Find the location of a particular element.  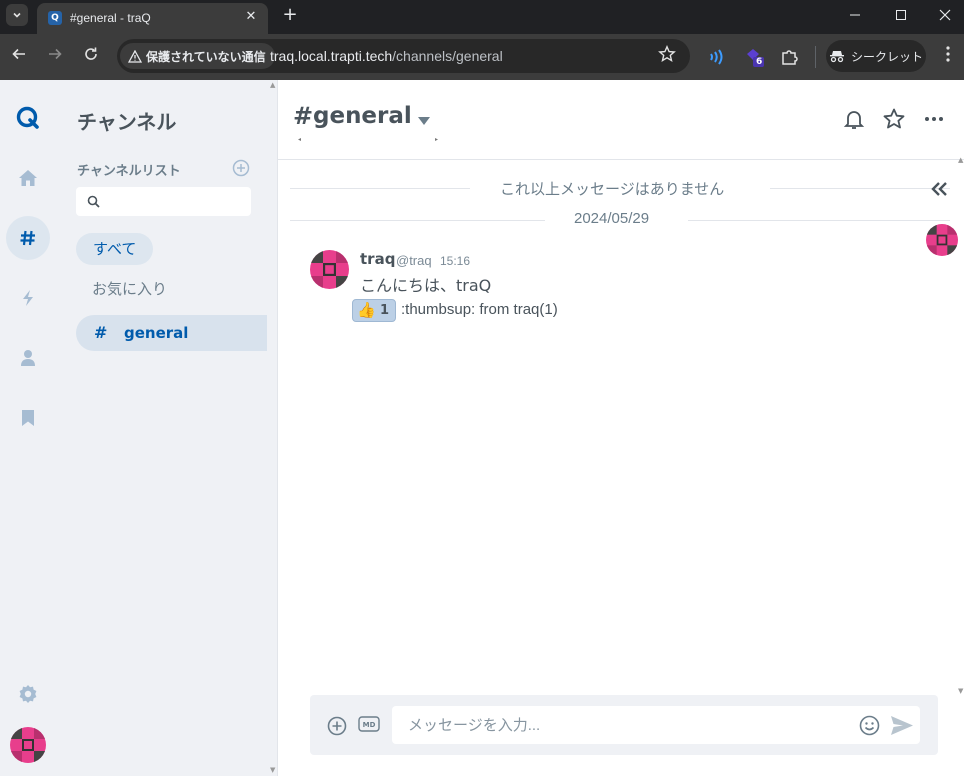

browser-tab-bar: Q #general - traQ ✕ + is located at coordinates (482, 17).